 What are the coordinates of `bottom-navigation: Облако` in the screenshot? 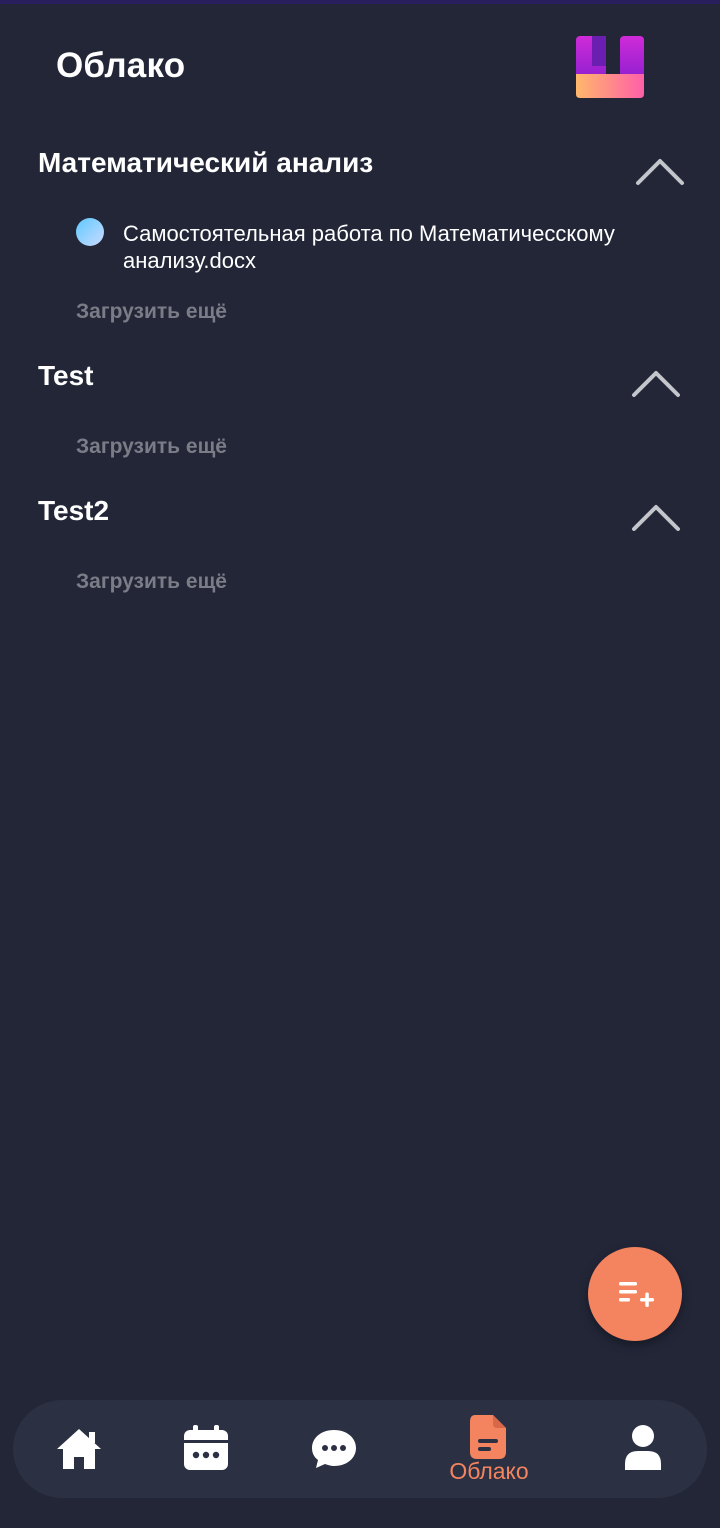 It's located at (360, 1449).